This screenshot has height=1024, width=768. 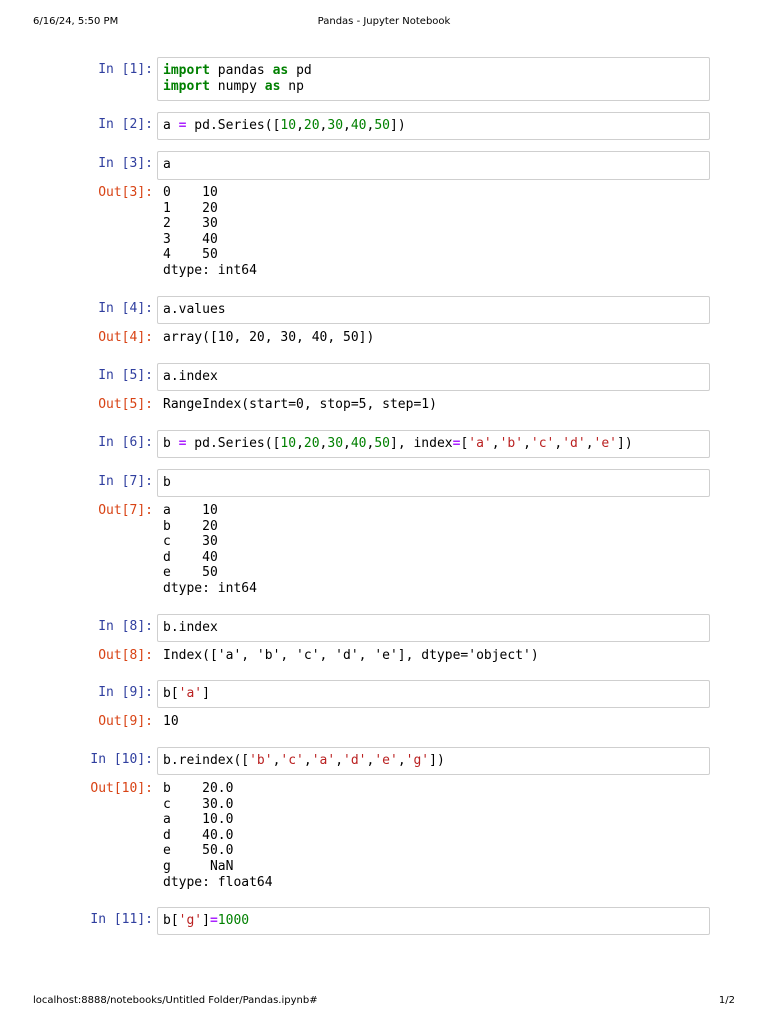 I want to click on code-cell-5: a.index, so click(x=433, y=377).